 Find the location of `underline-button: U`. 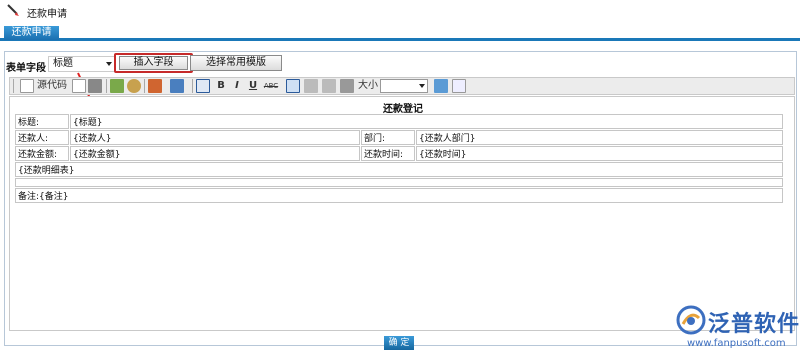

underline-button: U is located at coordinates (253, 86).